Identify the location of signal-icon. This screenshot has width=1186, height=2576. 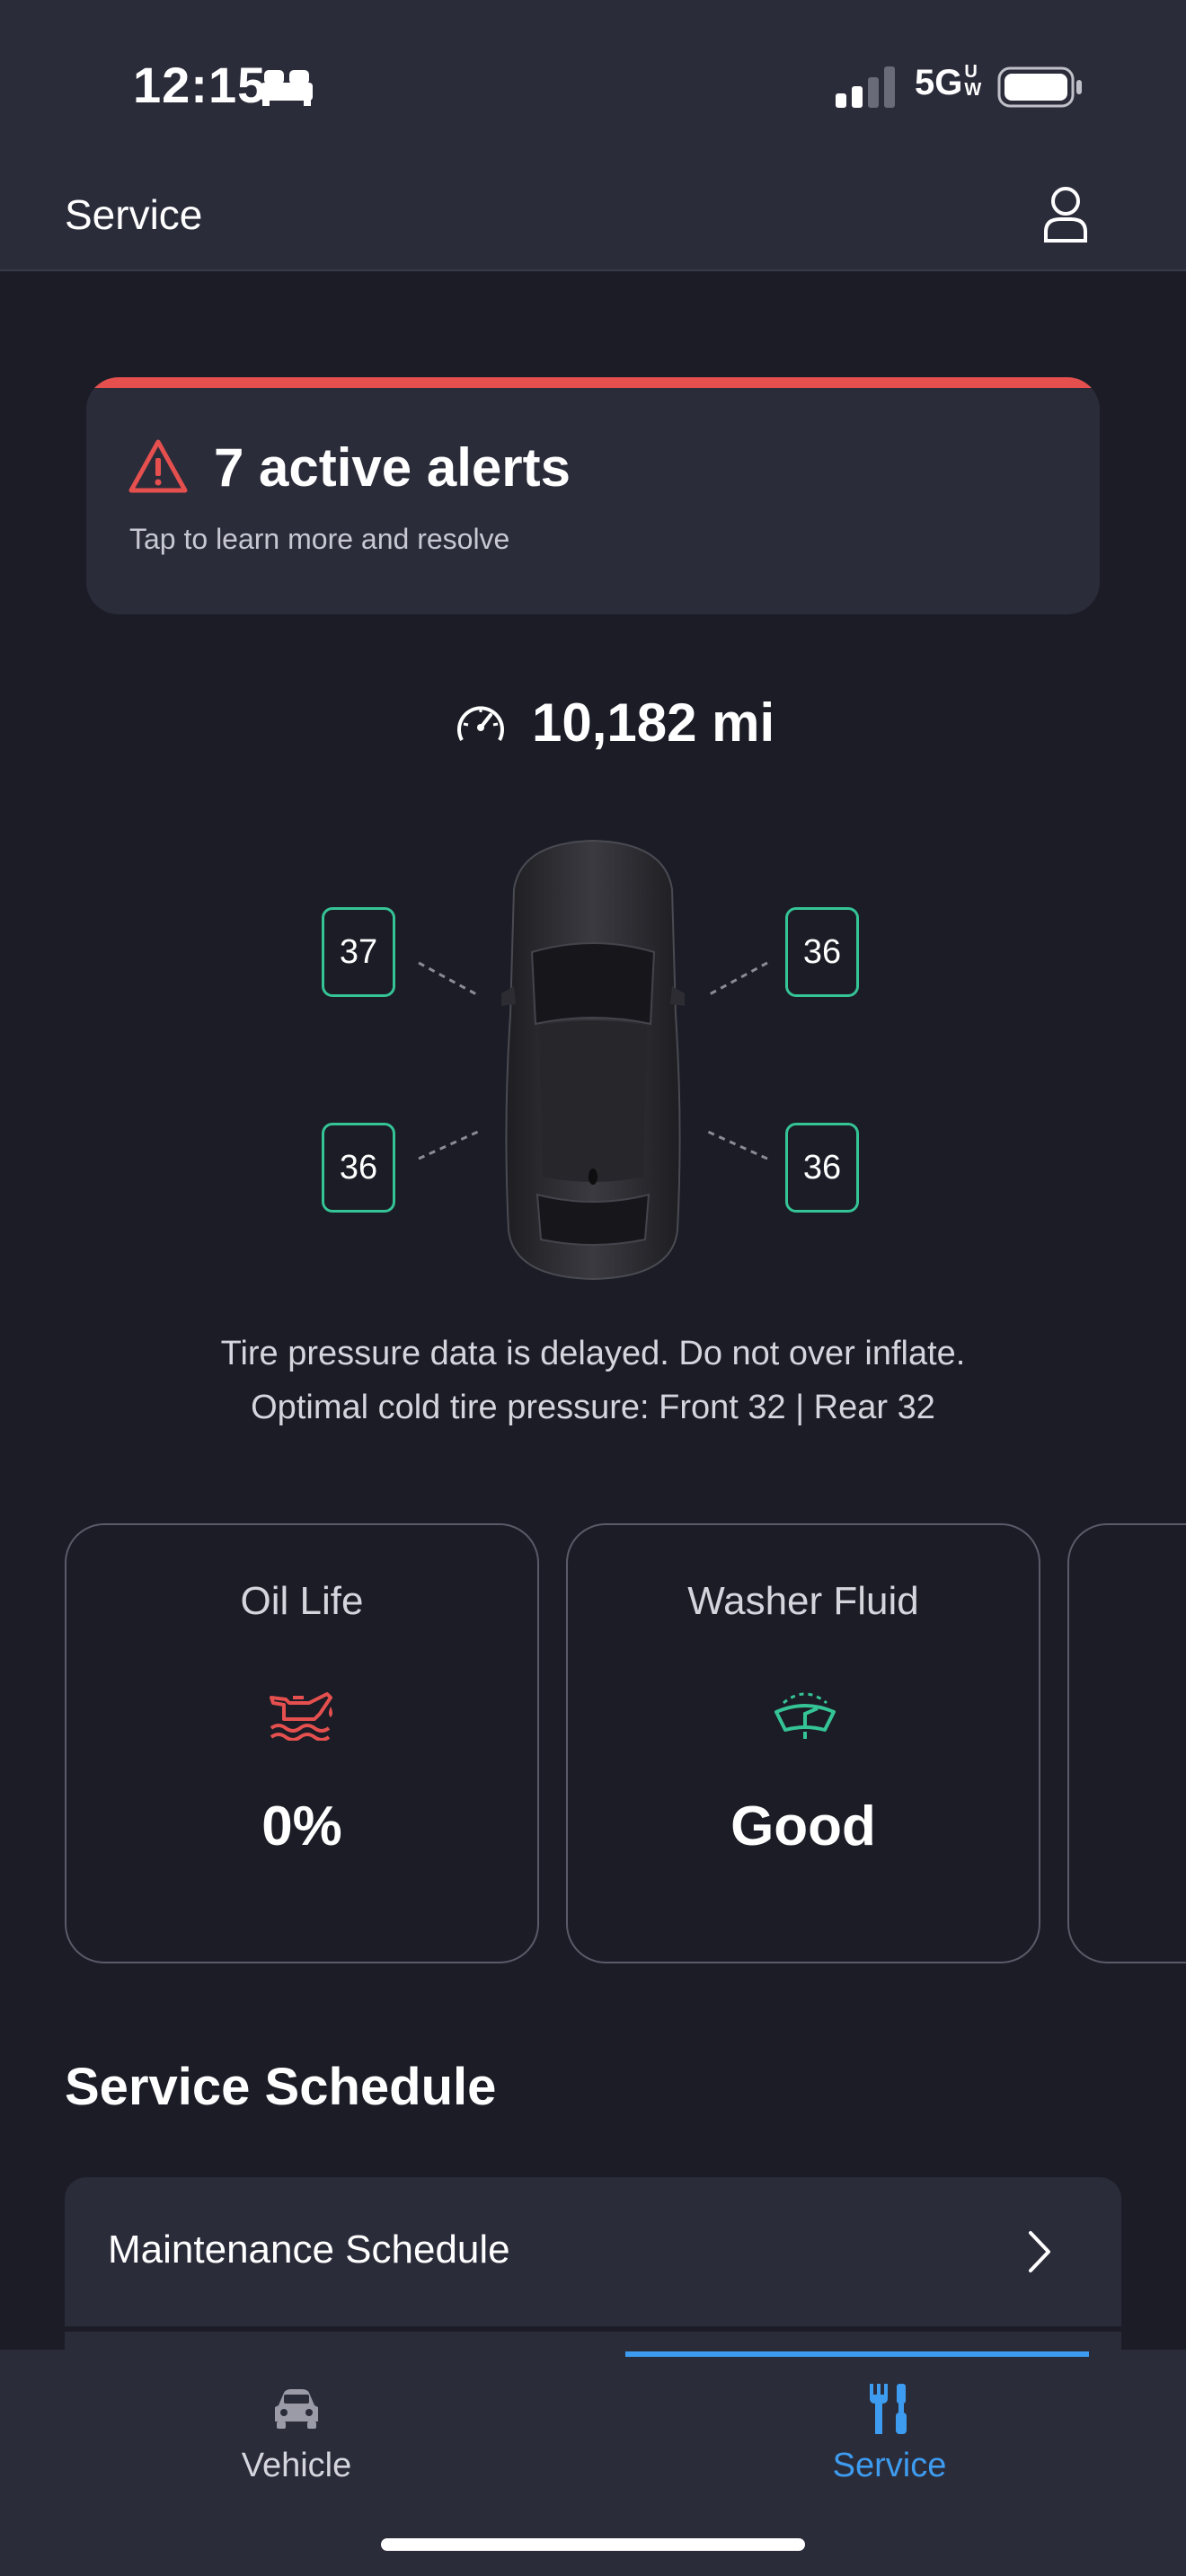
(865, 87).